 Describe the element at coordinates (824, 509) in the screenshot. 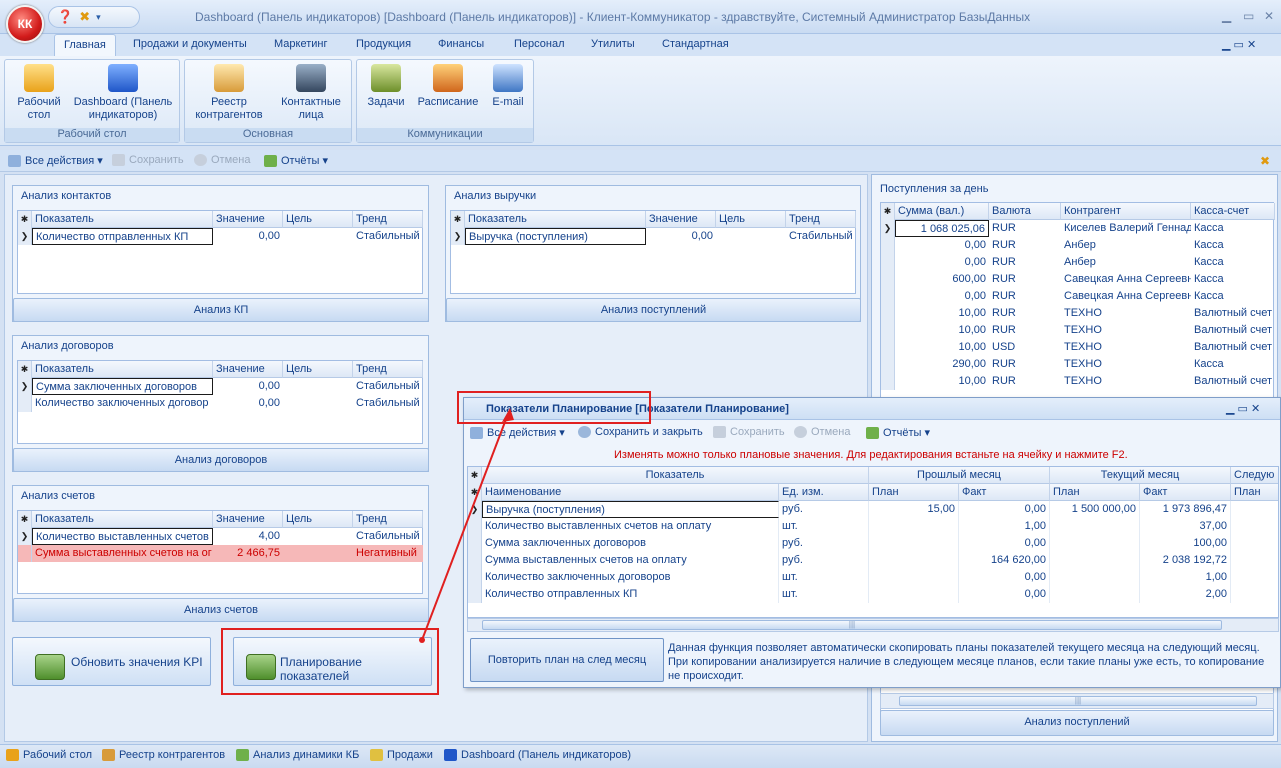

I see `table-cell: руб.` at that location.